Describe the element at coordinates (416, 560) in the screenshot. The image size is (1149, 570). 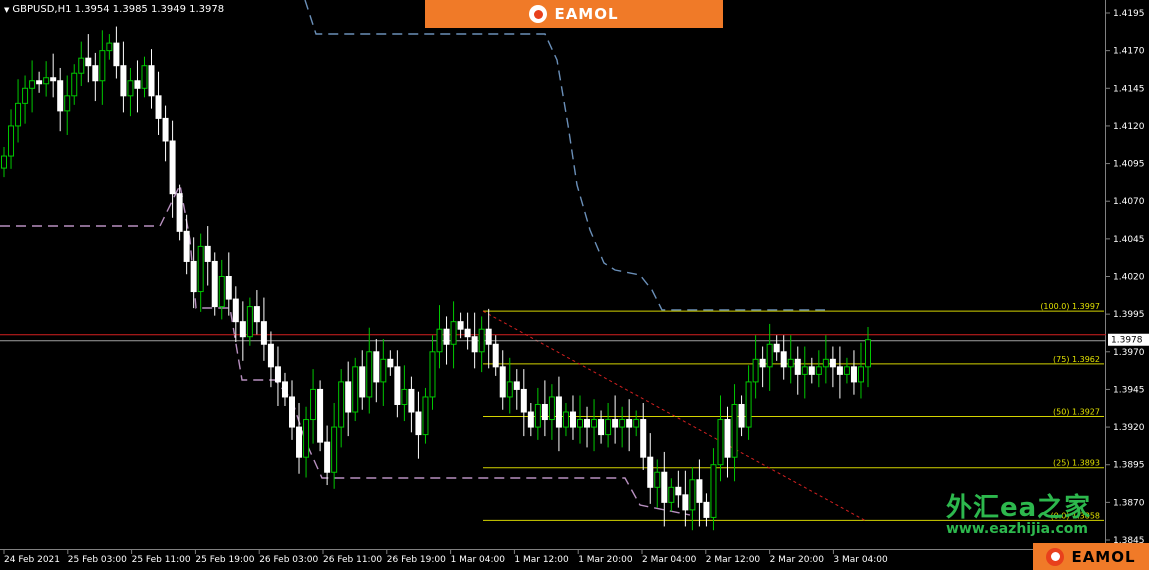
I see `time-label: 26 Feb 19:00` at that location.